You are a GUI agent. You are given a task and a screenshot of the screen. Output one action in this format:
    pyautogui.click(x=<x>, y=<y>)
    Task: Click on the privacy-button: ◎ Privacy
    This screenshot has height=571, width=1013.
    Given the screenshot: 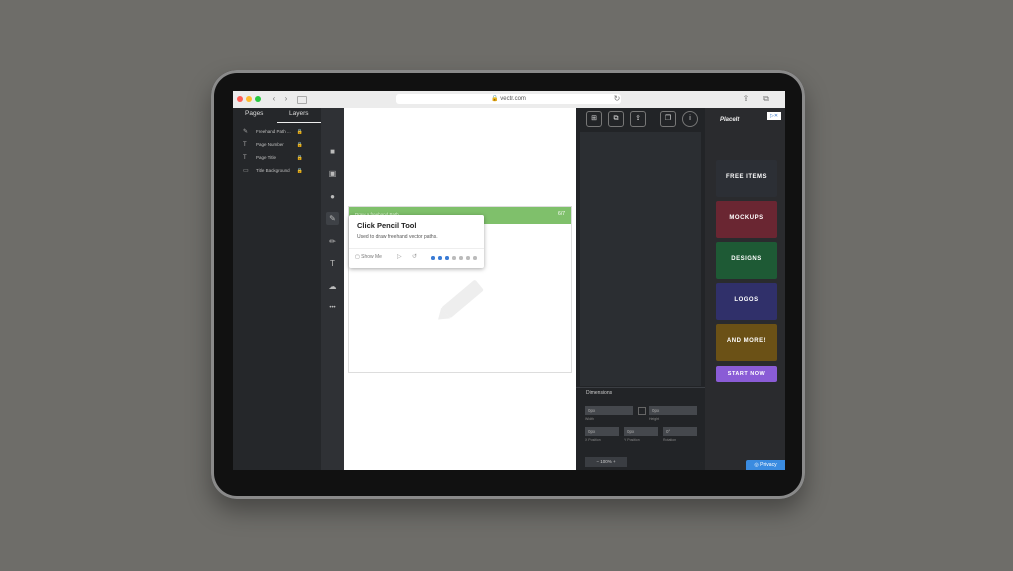 What is the action you would take?
    pyautogui.click(x=765, y=465)
    